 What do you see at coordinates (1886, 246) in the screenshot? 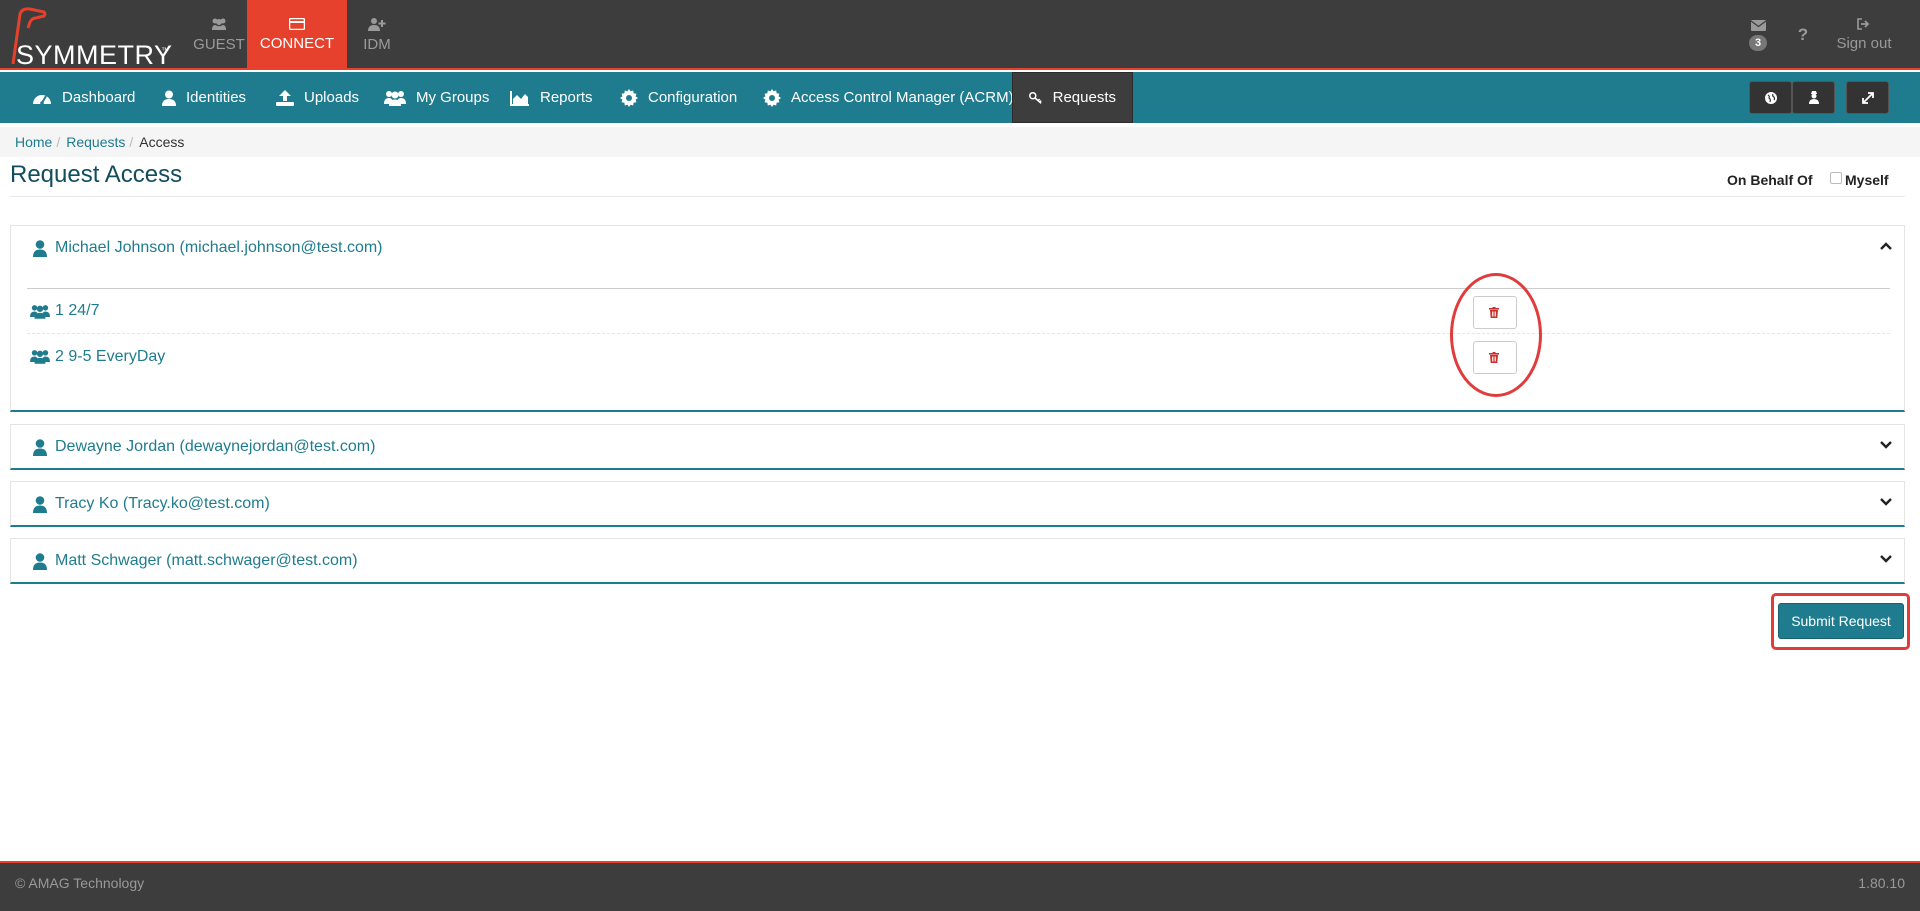
I see `chevron-up-icon` at bounding box center [1886, 246].